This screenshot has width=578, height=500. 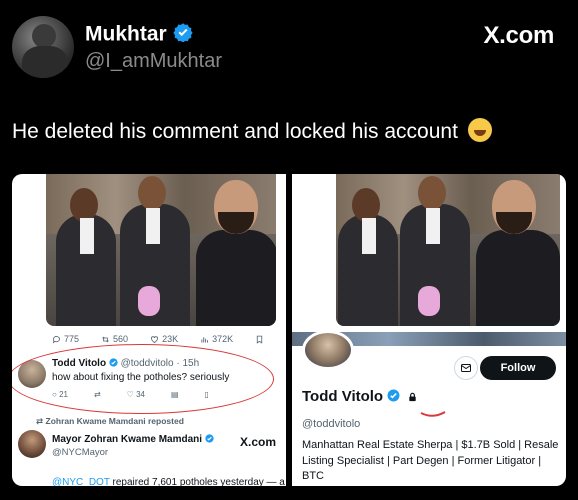 I want to click on author-handle: @I_amMukhtar, so click(x=153, y=61).